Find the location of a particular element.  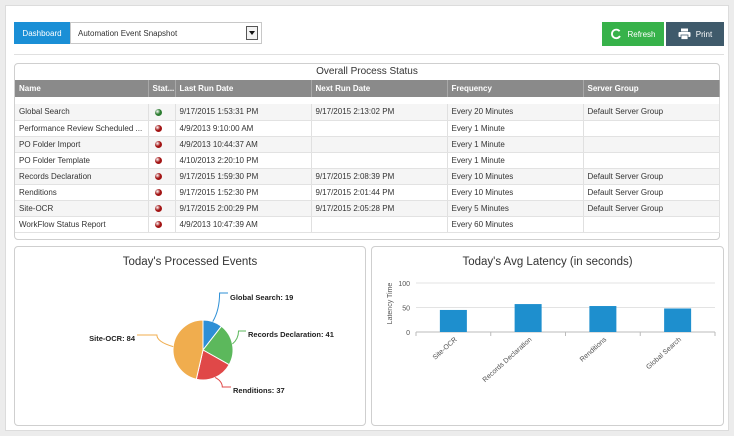

cell-name: PO Folder Import is located at coordinates (82, 144).